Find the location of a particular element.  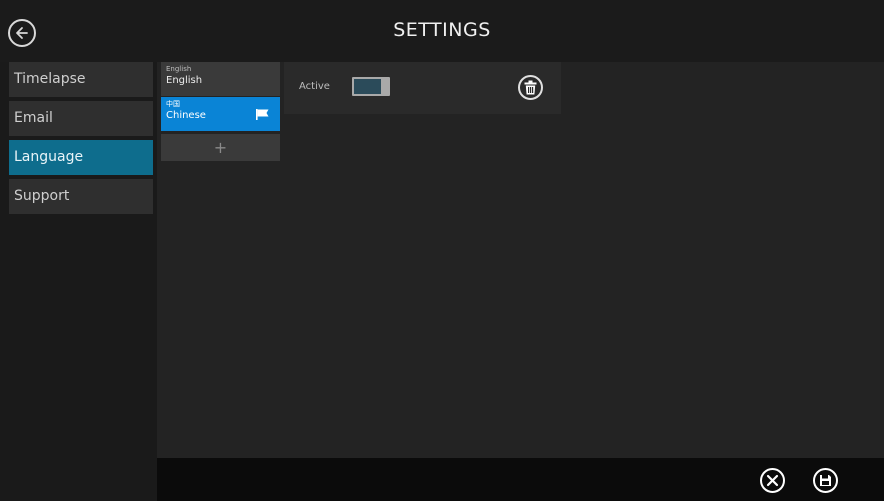

language-name: English is located at coordinates (184, 80).